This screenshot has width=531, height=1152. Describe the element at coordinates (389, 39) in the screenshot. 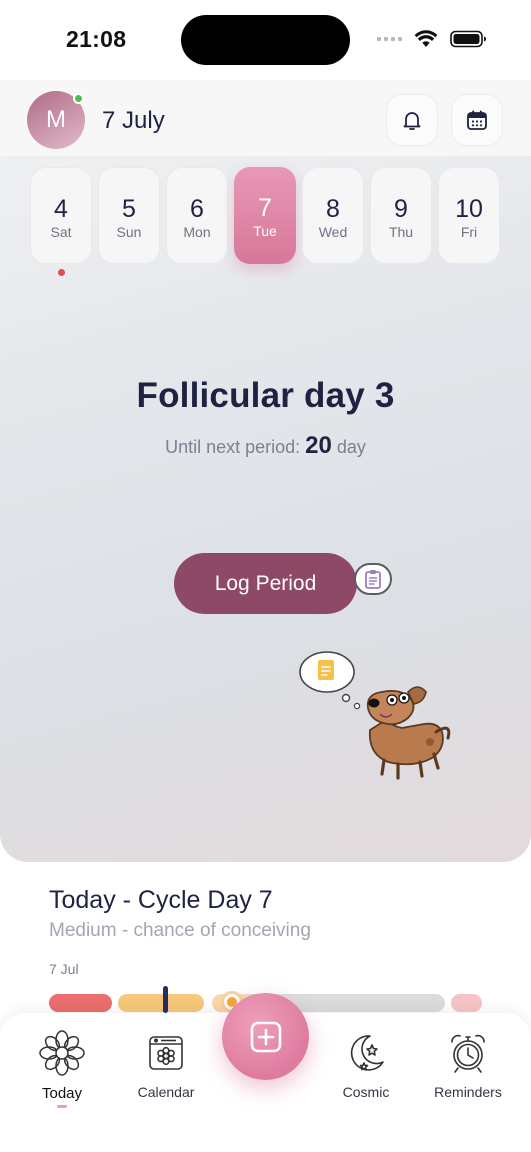

I see `cellular-signal-icon` at that location.